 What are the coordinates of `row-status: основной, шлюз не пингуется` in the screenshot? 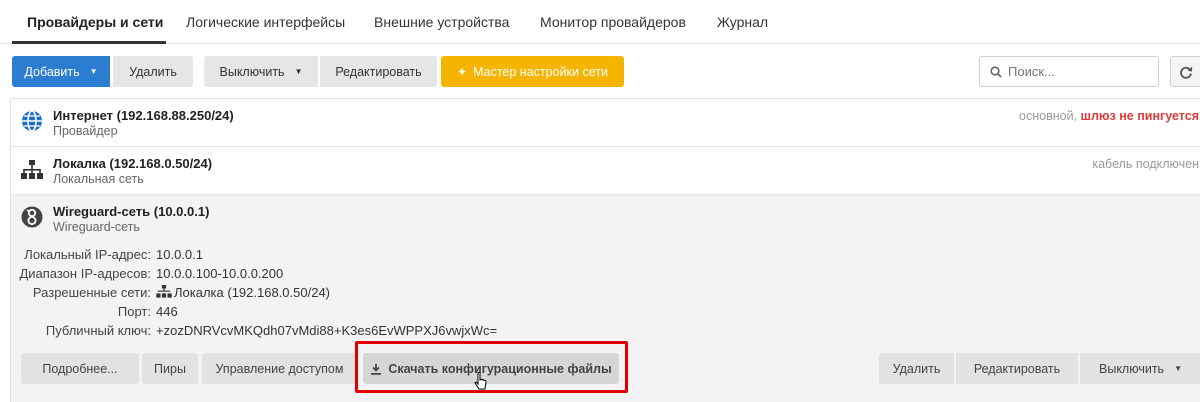 It's located at (1109, 116).